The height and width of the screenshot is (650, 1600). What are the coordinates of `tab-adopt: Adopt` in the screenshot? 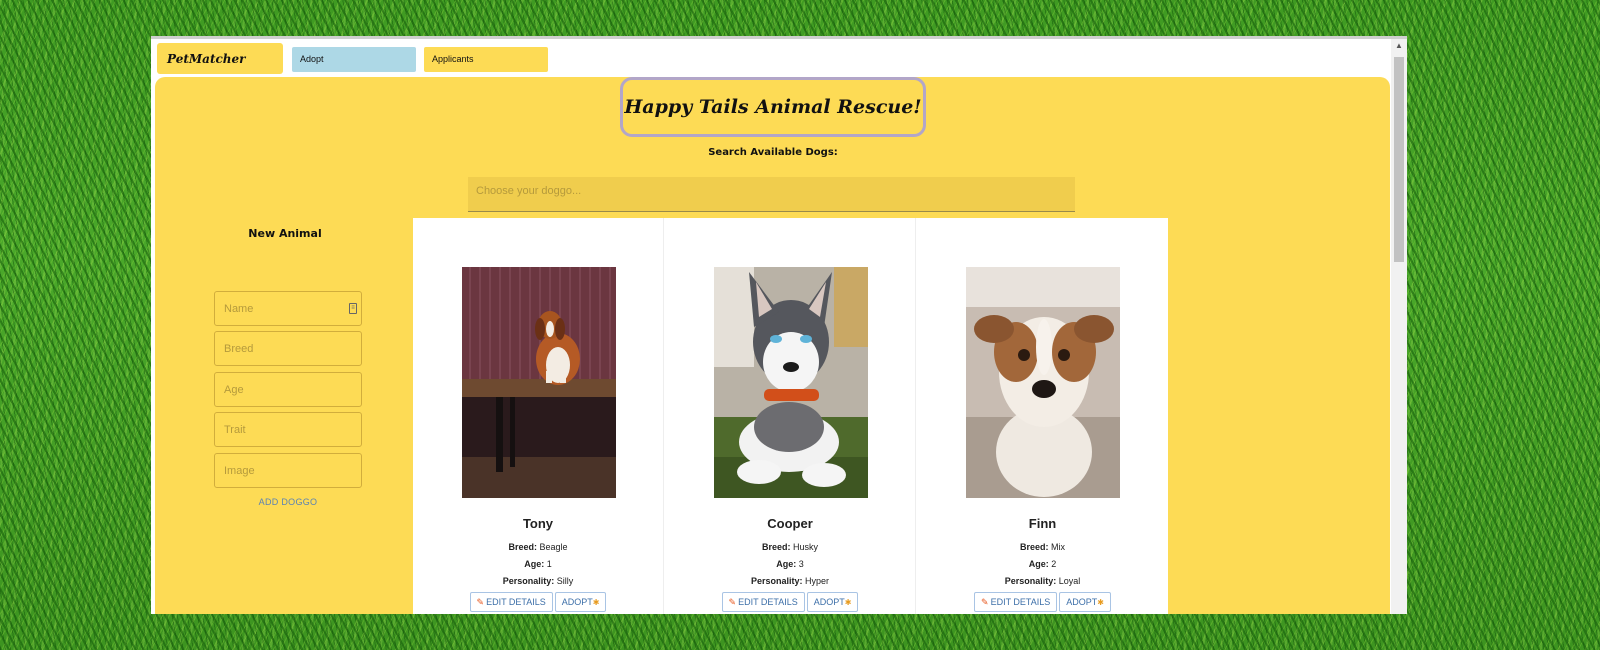 It's located at (354, 59).